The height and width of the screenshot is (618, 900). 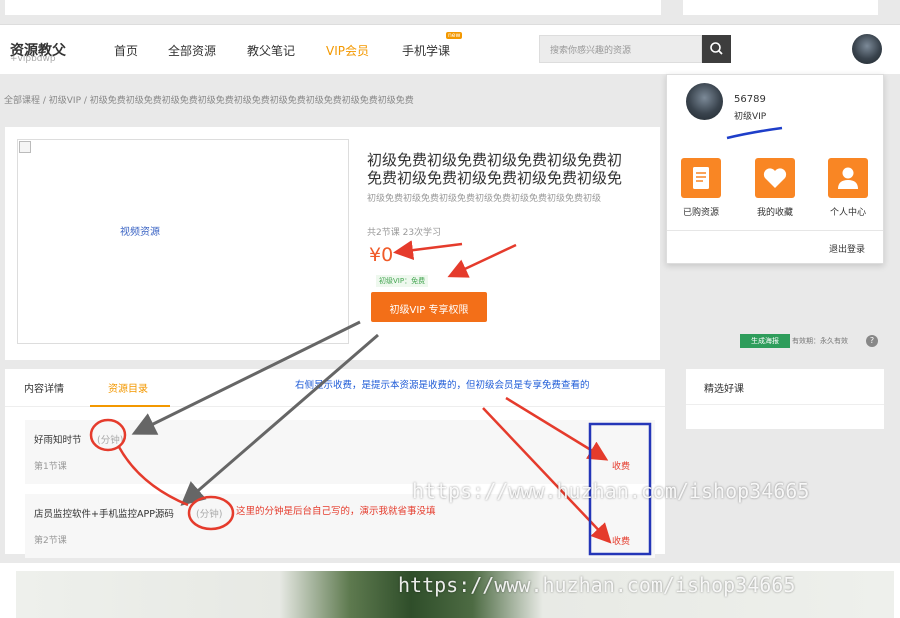 What do you see at coordinates (724, 389) in the screenshot?
I see `featured-title: 精选好课` at bounding box center [724, 389].